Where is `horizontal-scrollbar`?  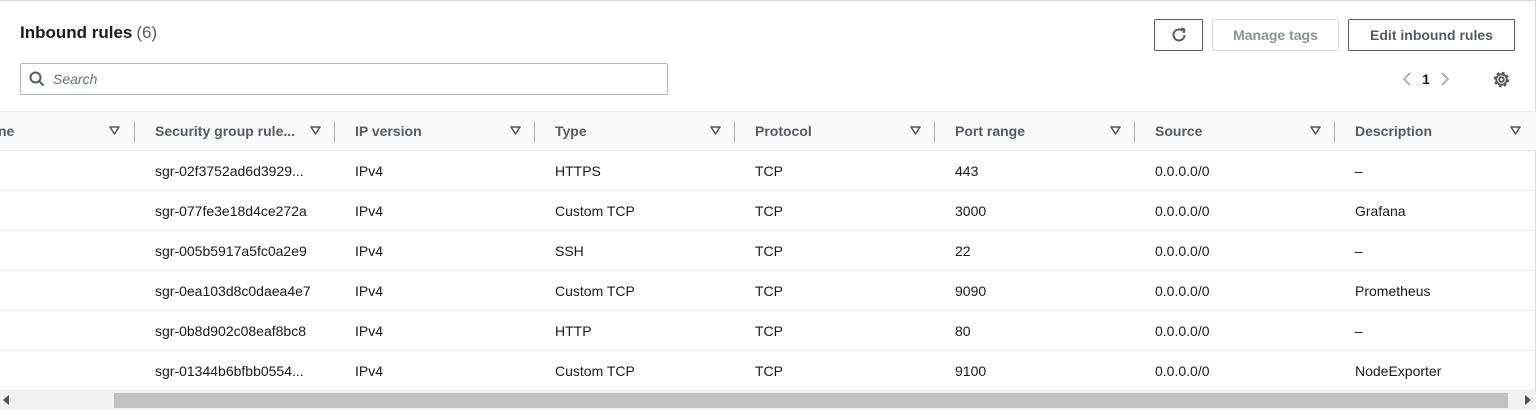 horizontal-scrollbar is located at coordinates (768, 400).